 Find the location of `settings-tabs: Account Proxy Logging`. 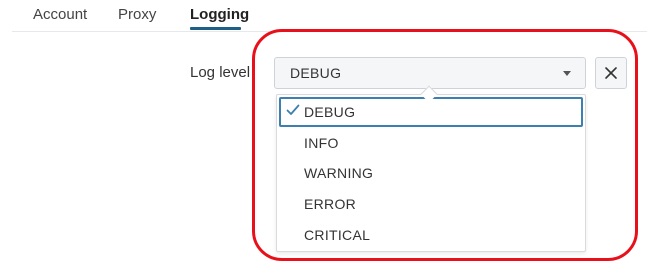

settings-tabs: Account Proxy Logging is located at coordinates (323, 16).